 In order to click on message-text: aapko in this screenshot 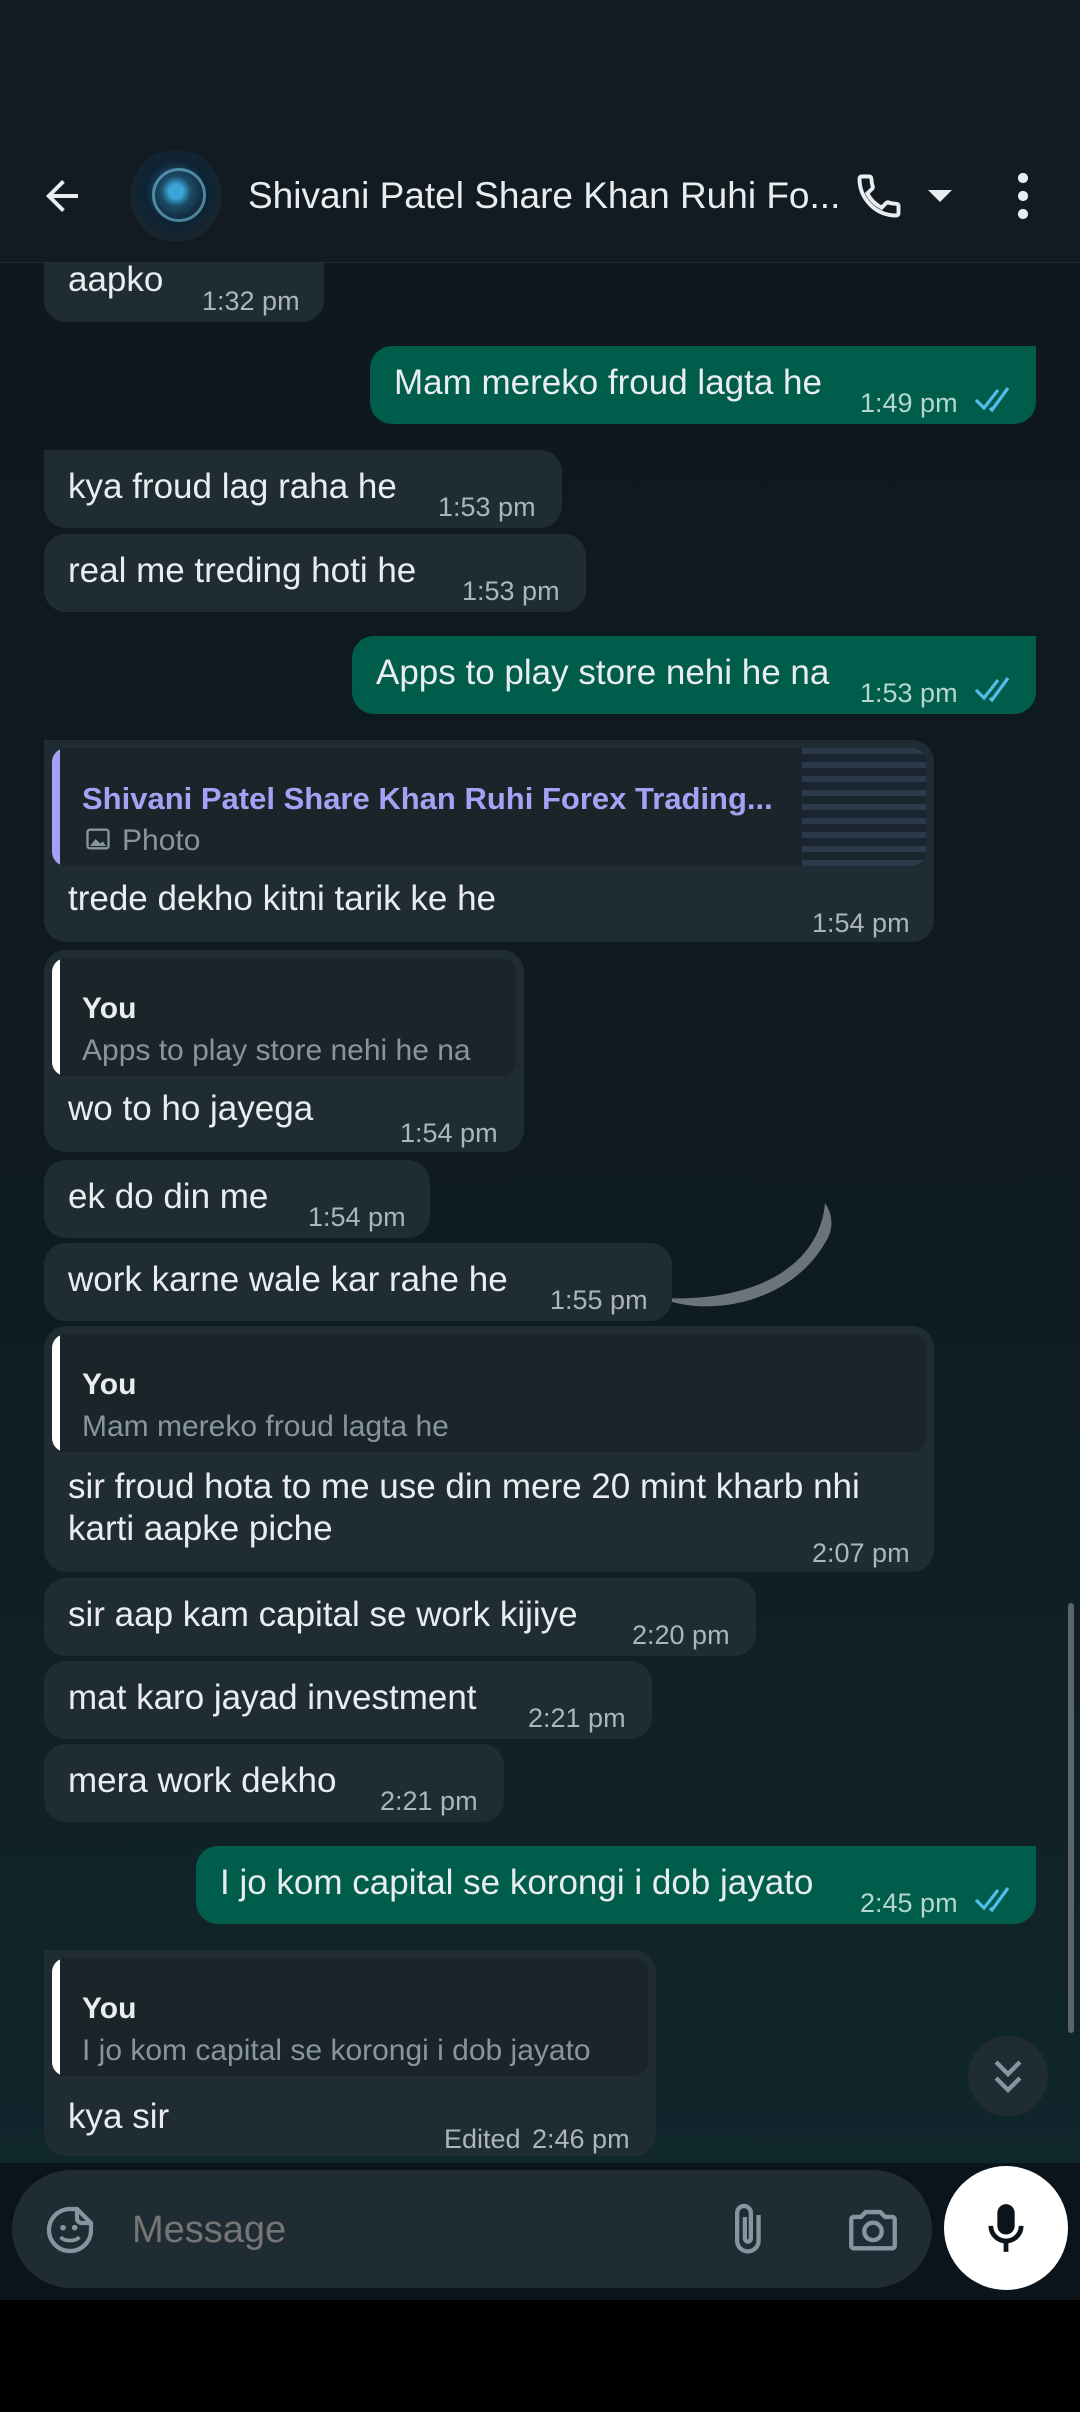, I will do `click(116, 279)`.